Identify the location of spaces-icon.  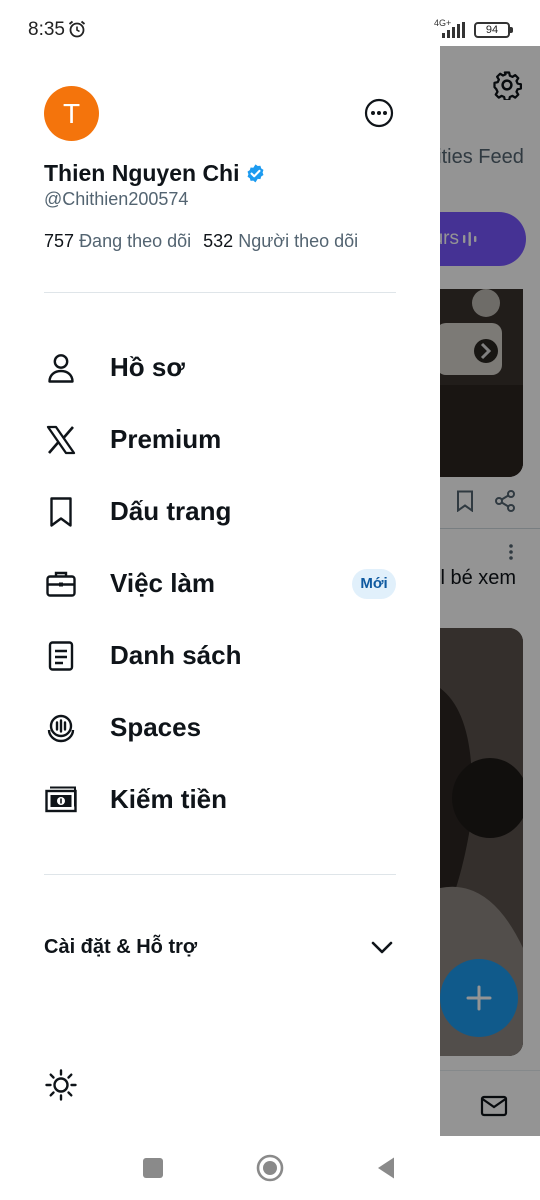
(61, 728).